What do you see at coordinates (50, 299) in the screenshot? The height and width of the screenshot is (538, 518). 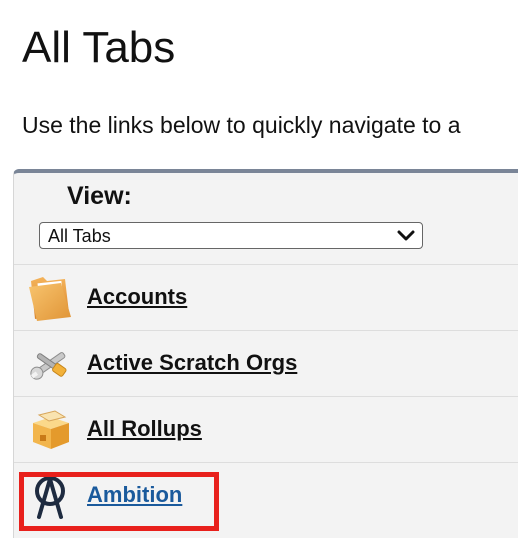 I see `folder-icon` at bounding box center [50, 299].